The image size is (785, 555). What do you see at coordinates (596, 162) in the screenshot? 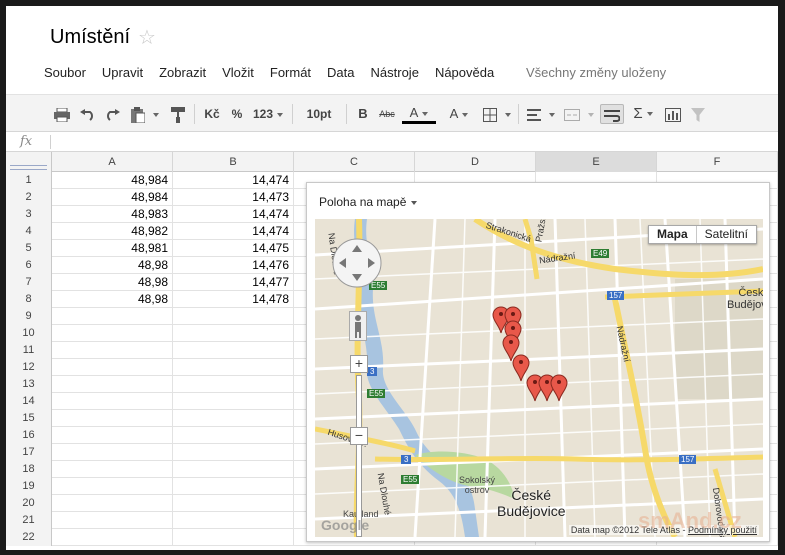
I see `column-header-e: E` at bounding box center [596, 162].